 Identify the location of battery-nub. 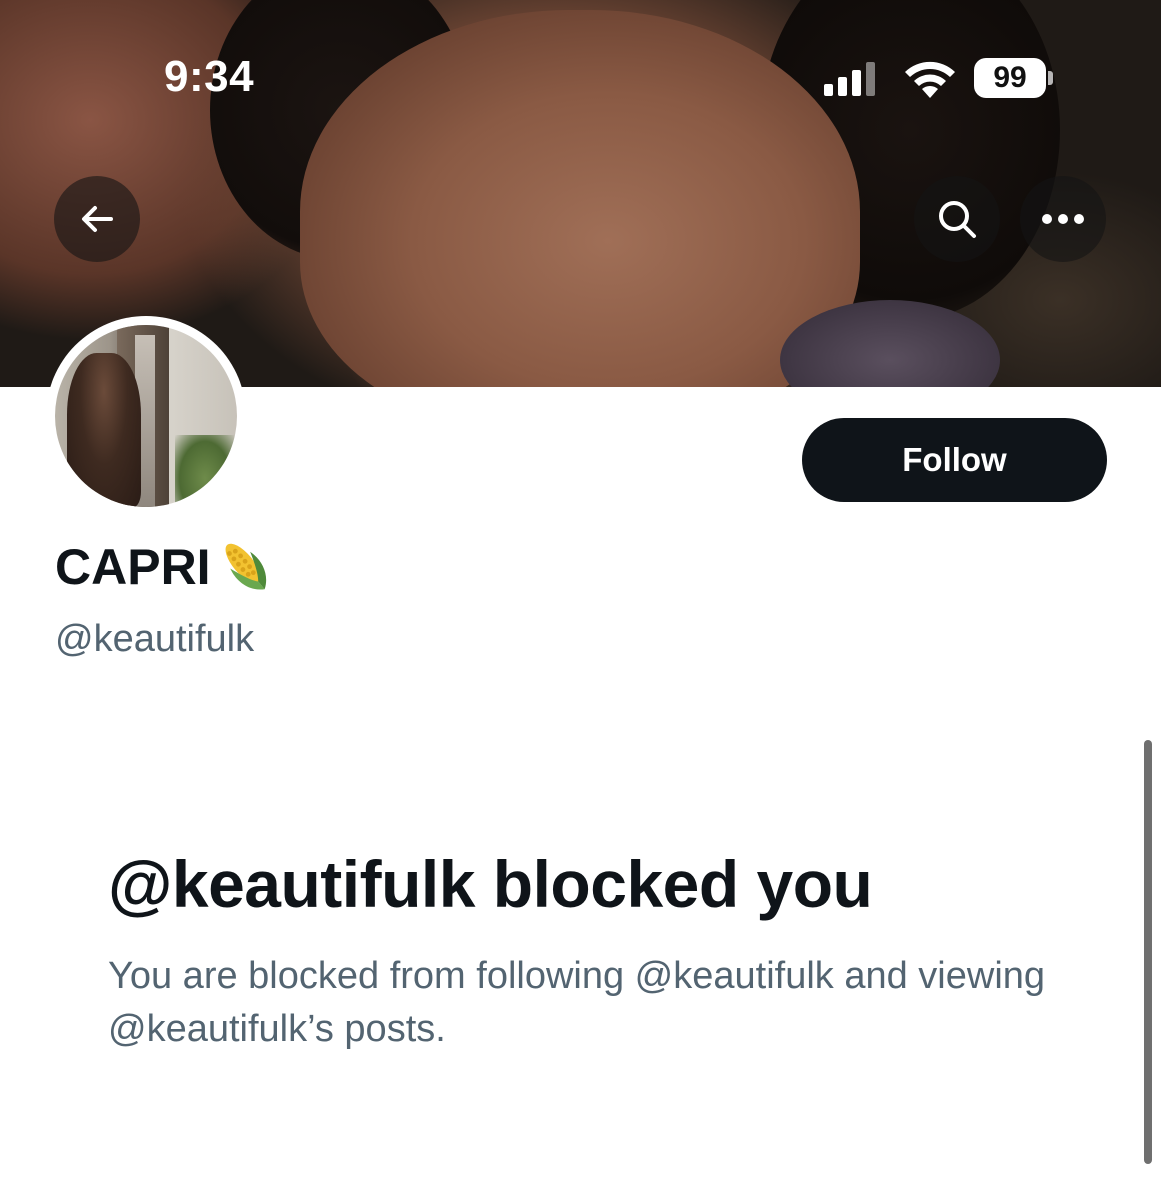
(1050, 78).